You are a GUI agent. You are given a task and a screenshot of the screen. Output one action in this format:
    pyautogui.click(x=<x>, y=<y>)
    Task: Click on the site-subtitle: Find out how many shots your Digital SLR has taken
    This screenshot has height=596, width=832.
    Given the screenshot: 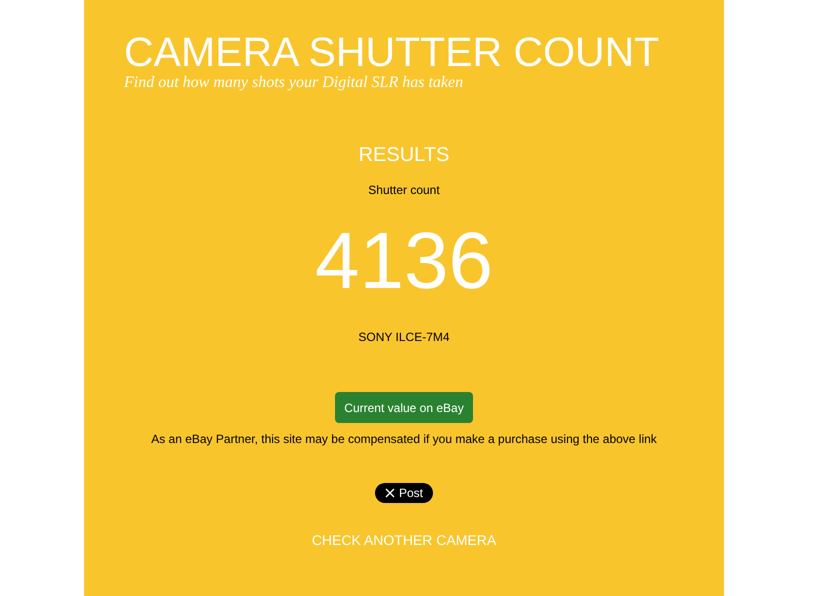 What is the action you would take?
    pyautogui.click(x=294, y=83)
    